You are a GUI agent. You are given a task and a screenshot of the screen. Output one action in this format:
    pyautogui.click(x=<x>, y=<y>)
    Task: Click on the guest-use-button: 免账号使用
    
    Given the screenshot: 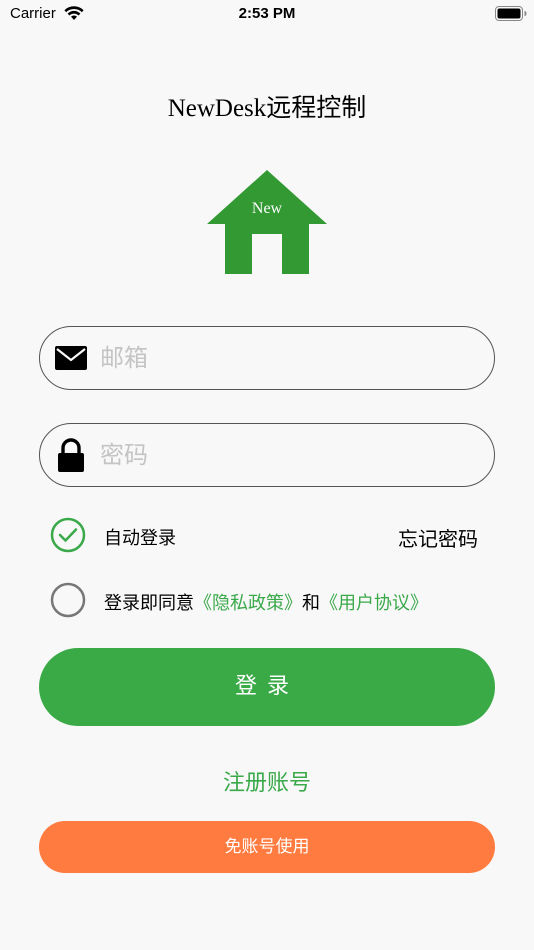 What is the action you would take?
    pyautogui.click(x=267, y=847)
    